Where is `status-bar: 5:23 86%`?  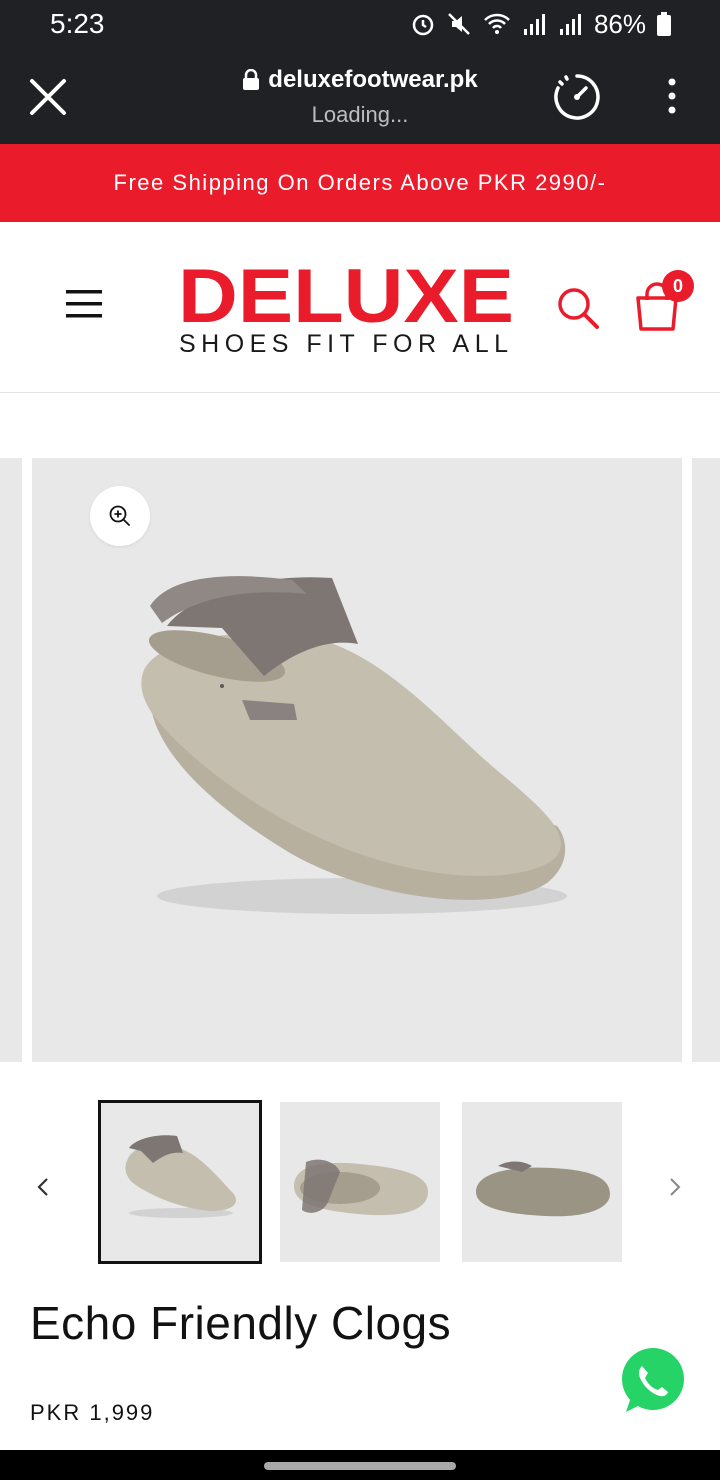 status-bar: 5:23 86% is located at coordinates (360, 24).